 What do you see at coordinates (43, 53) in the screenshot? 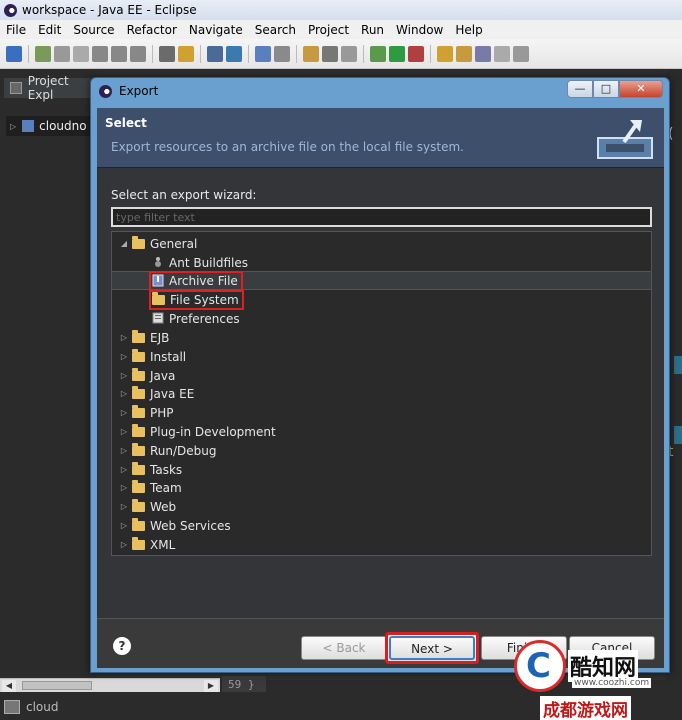
I see `resume-icon` at bounding box center [43, 53].